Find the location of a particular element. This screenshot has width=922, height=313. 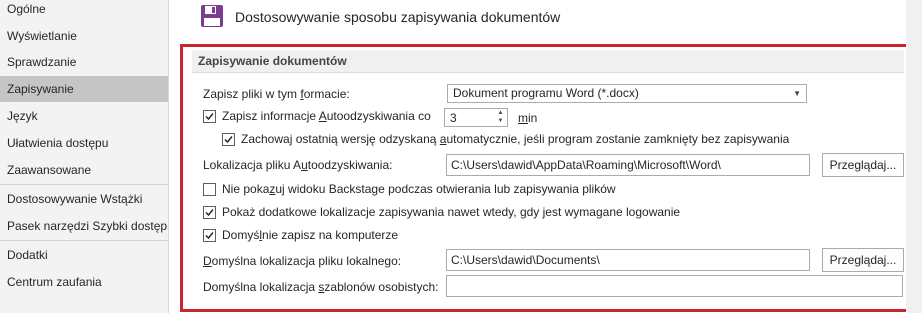

format-label: Zapisz pliki w tym formacie: is located at coordinates (276, 94).